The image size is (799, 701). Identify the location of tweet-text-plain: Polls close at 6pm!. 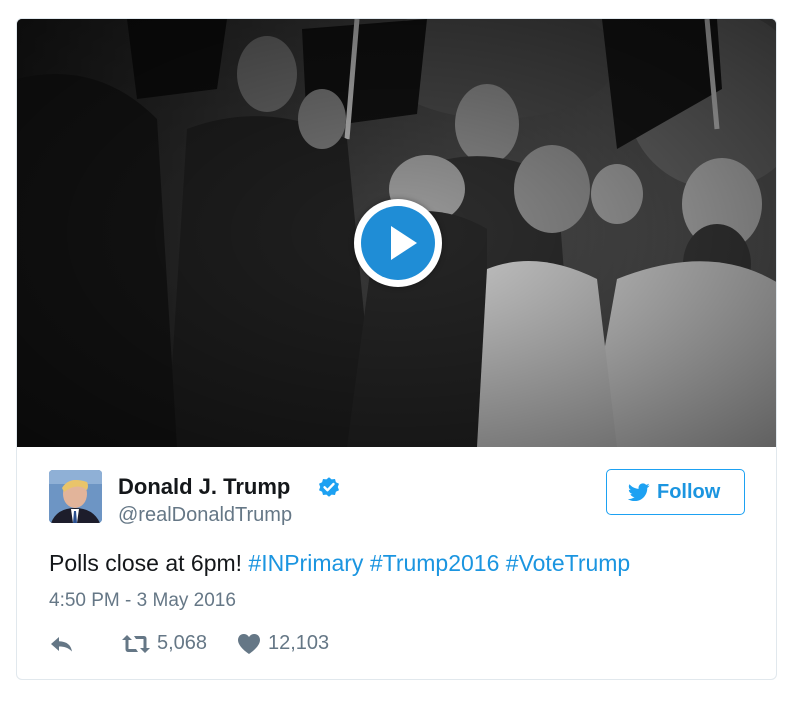
(146, 563).